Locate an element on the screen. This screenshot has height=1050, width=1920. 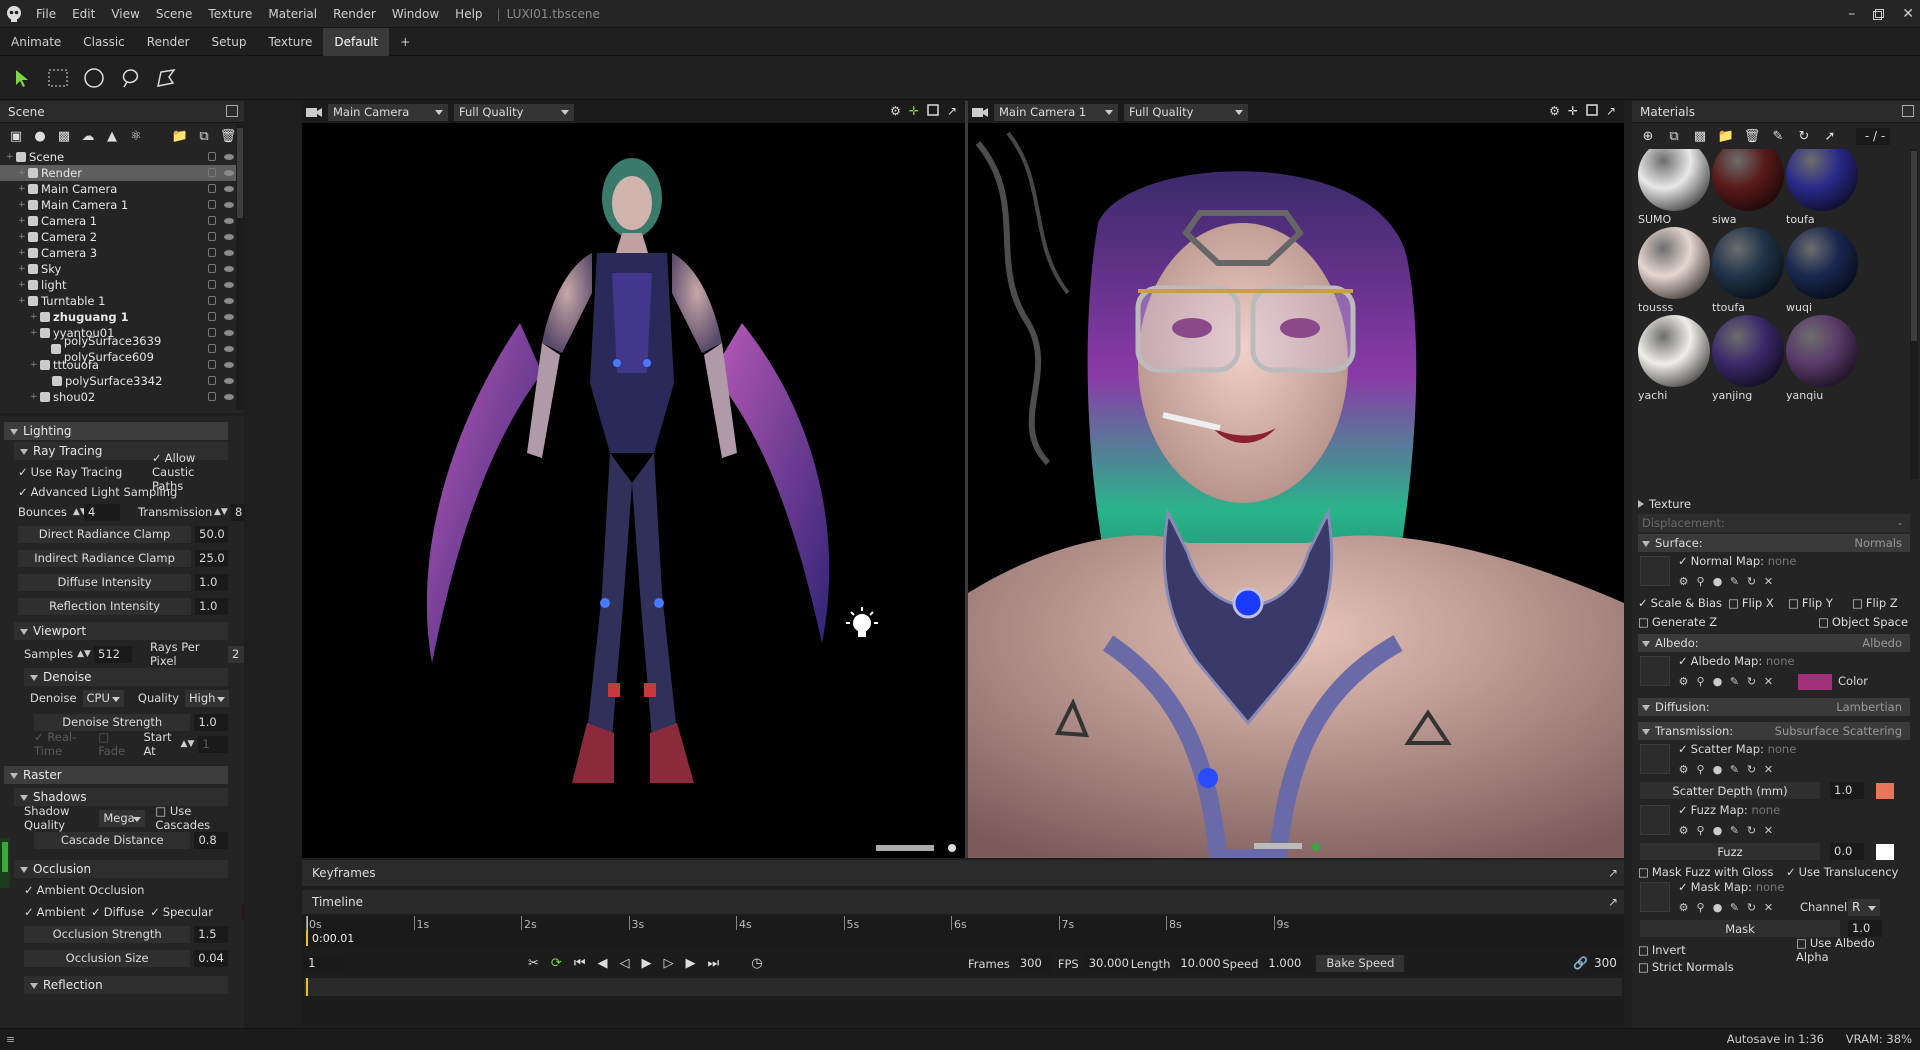
albedo-map-thumb is located at coordinates (1655, 671).